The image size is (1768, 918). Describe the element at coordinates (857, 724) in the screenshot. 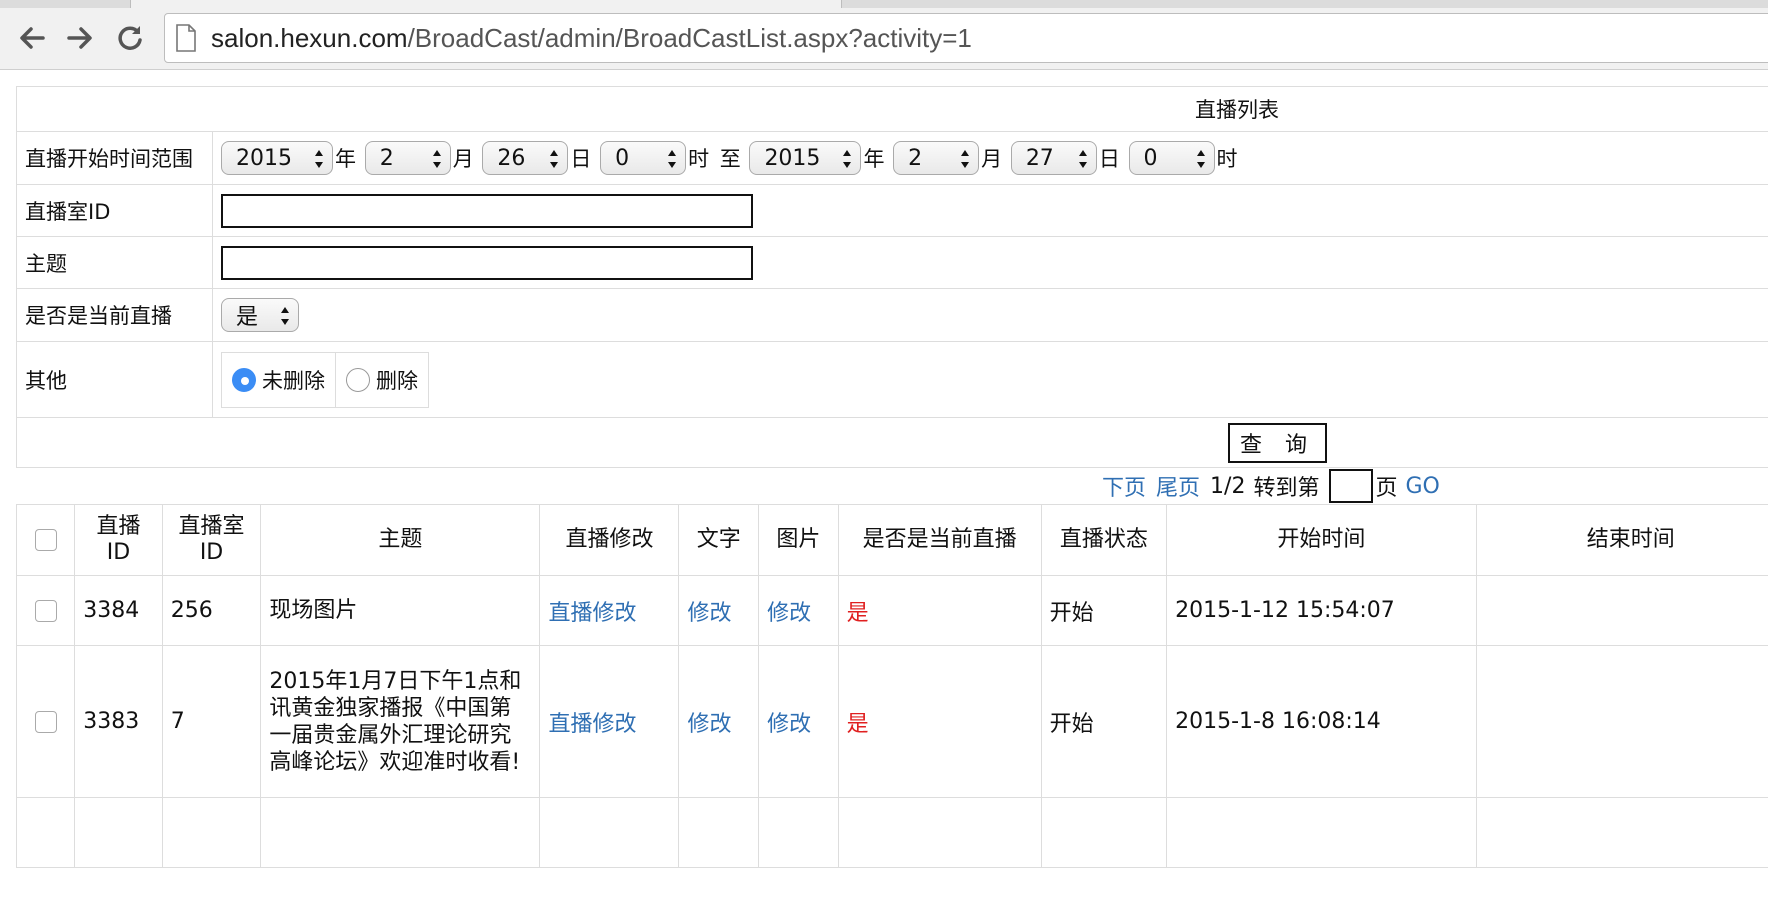

I see `is-current-badge: 是` at that location.